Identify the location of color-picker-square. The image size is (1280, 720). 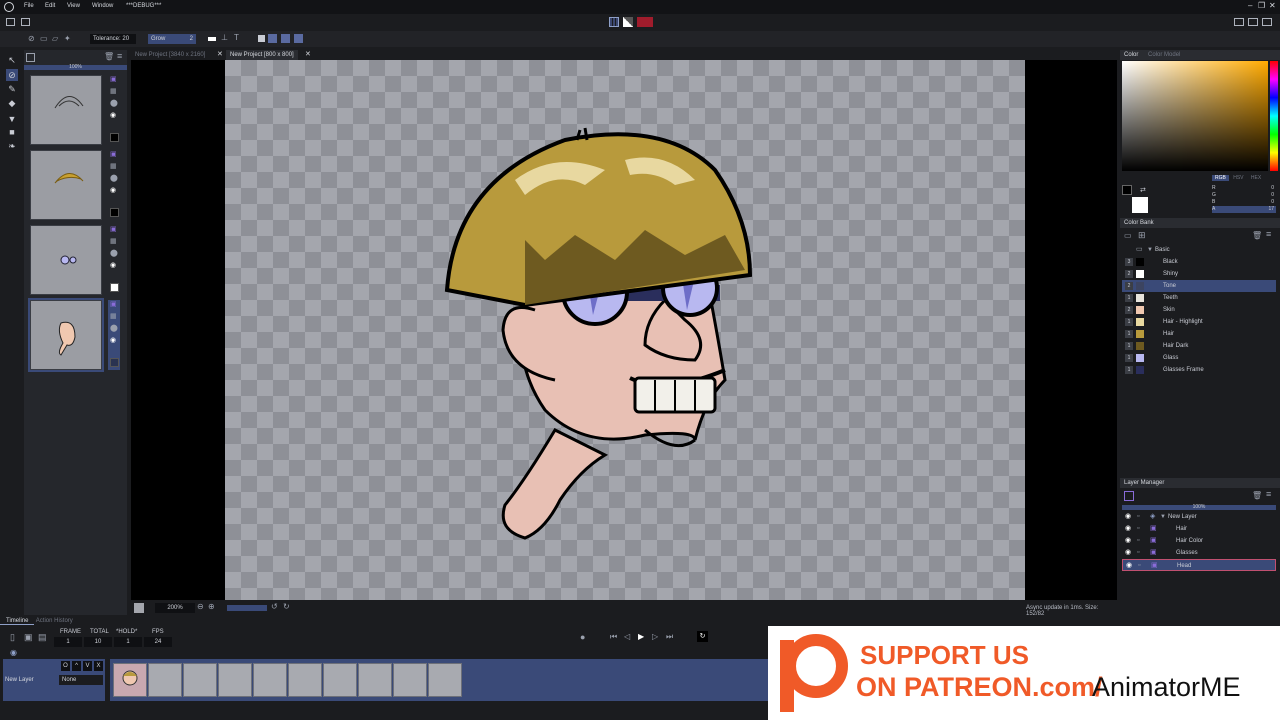
(1195, 116).